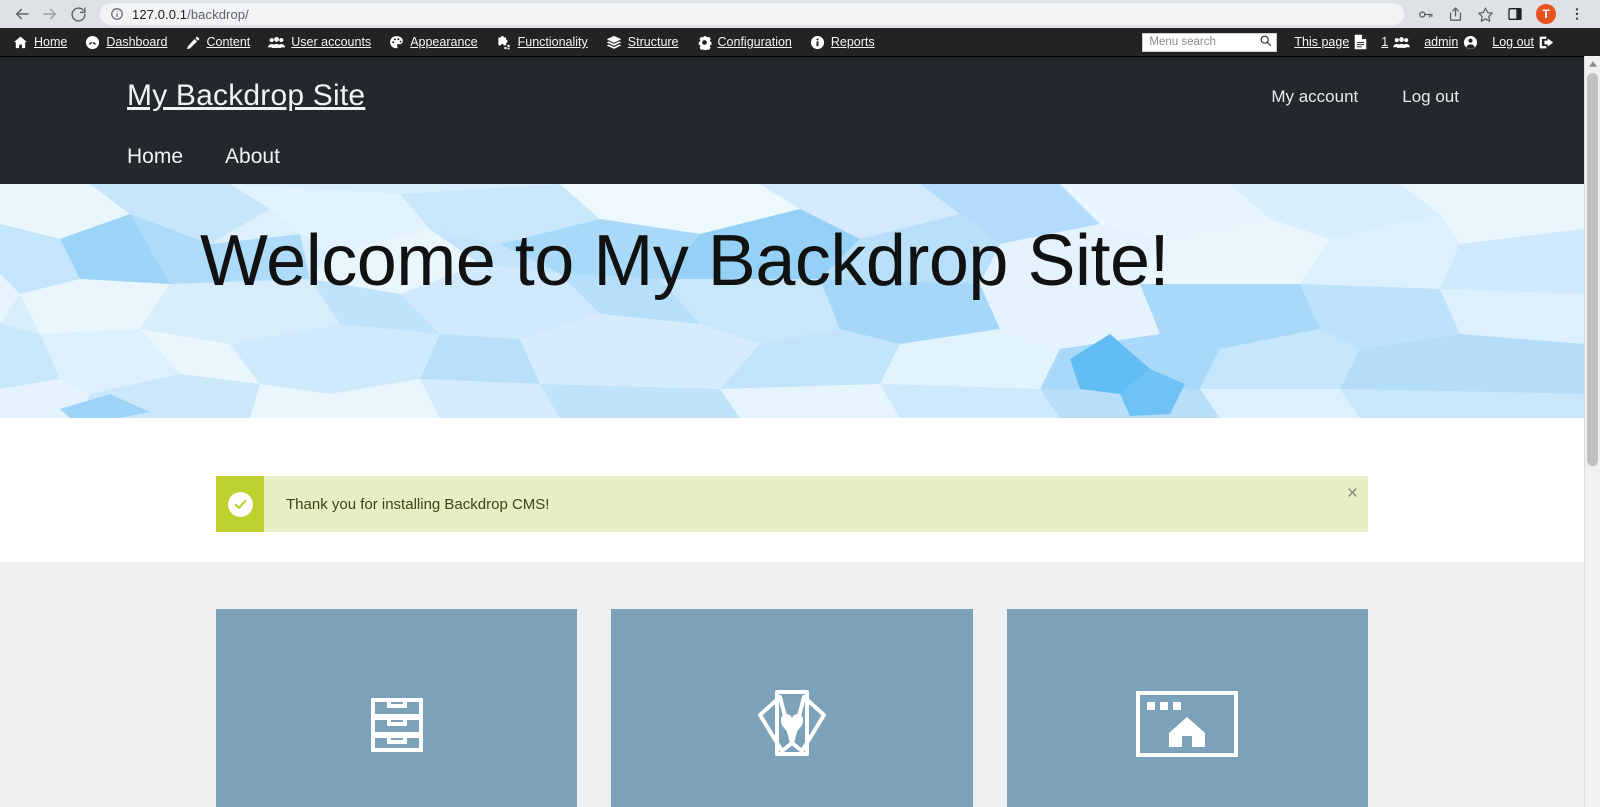  I want to click on site-name: My Backdrop Site, so click(246, 96).